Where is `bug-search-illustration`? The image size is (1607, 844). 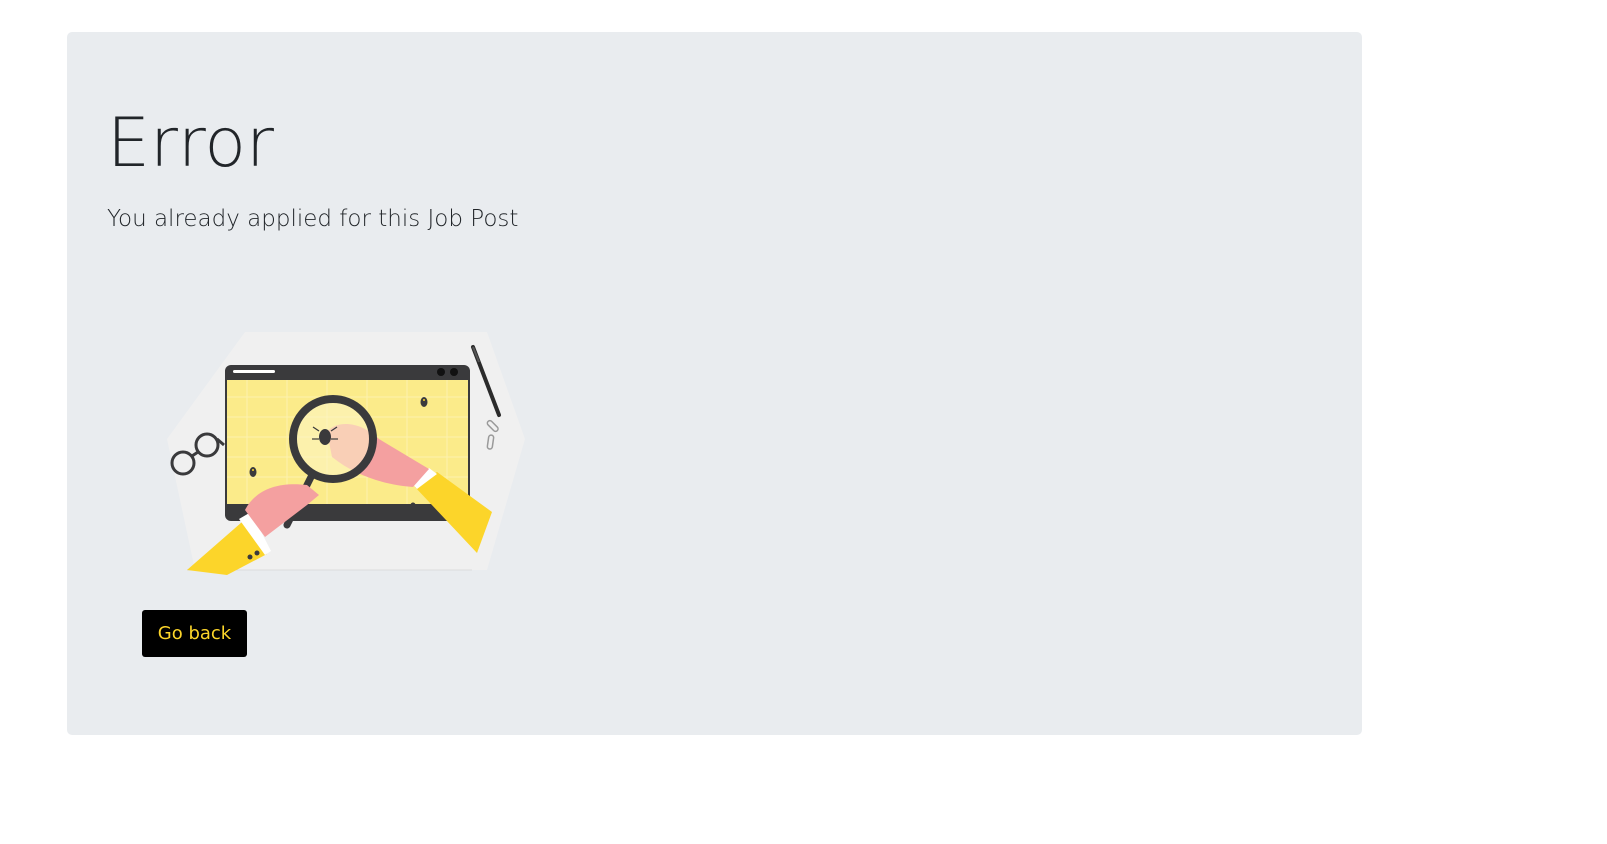 bug-search-illustration is located at coordinates (346, 453).